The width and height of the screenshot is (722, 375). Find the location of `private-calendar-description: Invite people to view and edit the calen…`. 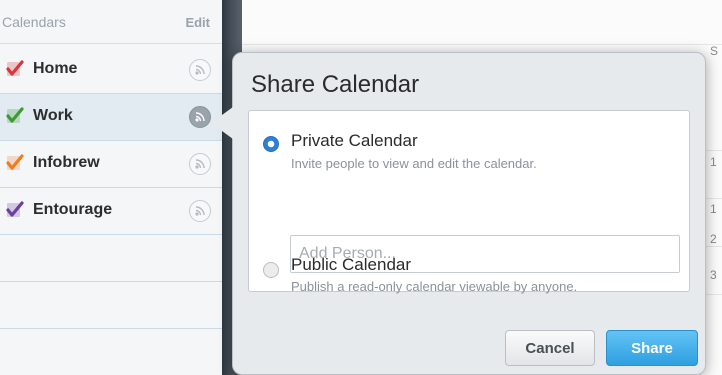

private-calendar-description: Invite people to view and edit the calen… is located at coordinates (414, 163).